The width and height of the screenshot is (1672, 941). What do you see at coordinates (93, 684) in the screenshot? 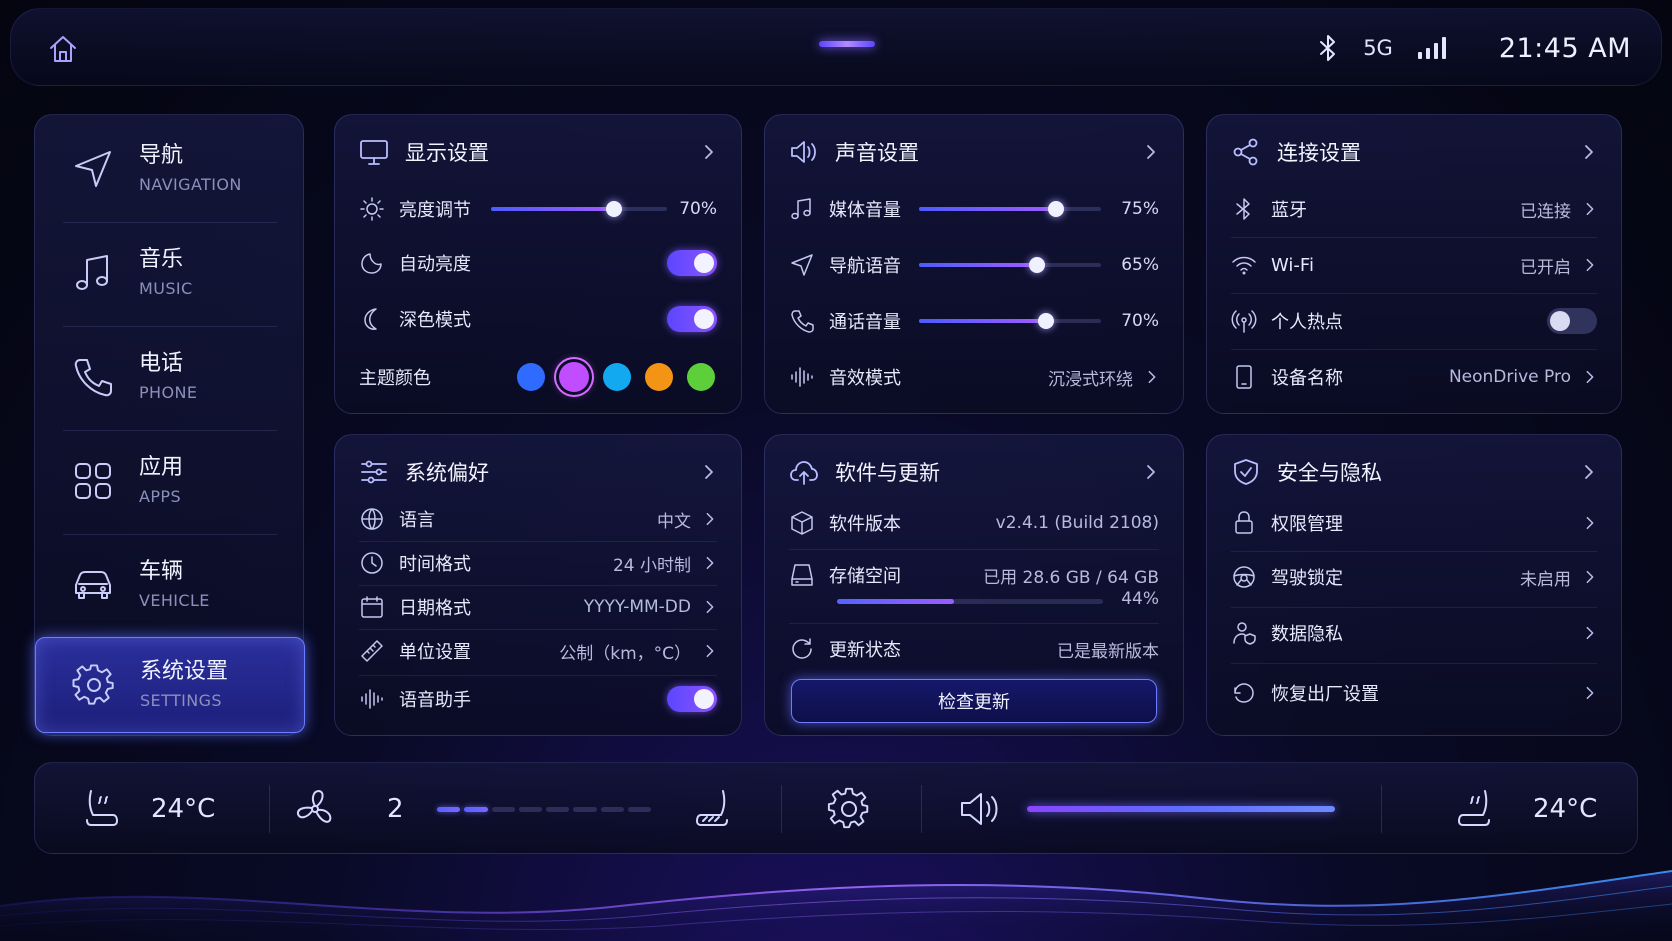
I see `gear-icon` at bounding box center [93, 684].